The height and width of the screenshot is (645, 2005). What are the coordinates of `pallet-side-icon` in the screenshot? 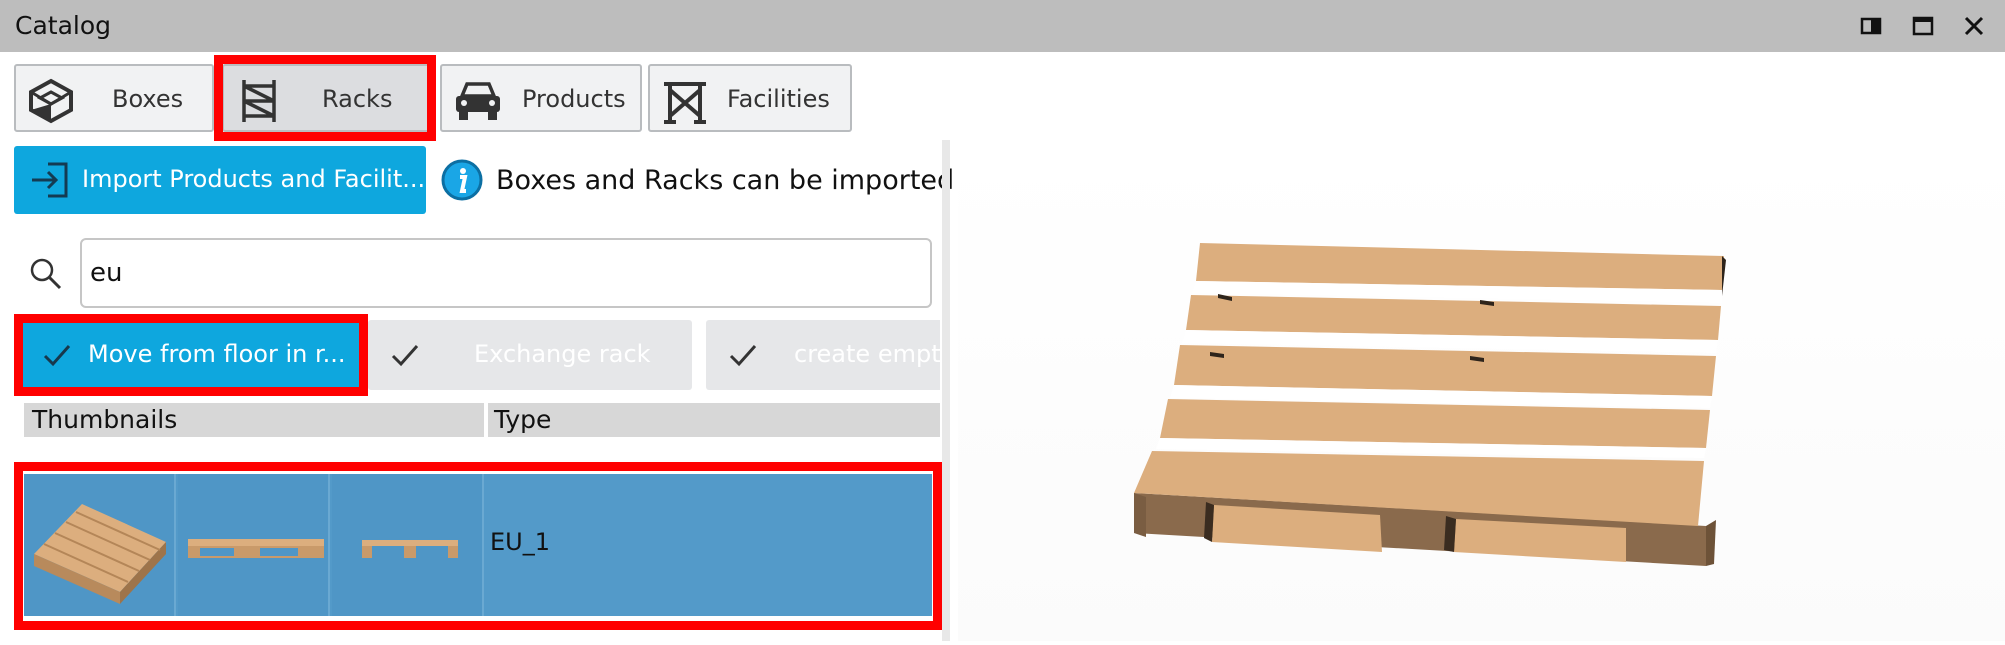 It's located at (410, 549).